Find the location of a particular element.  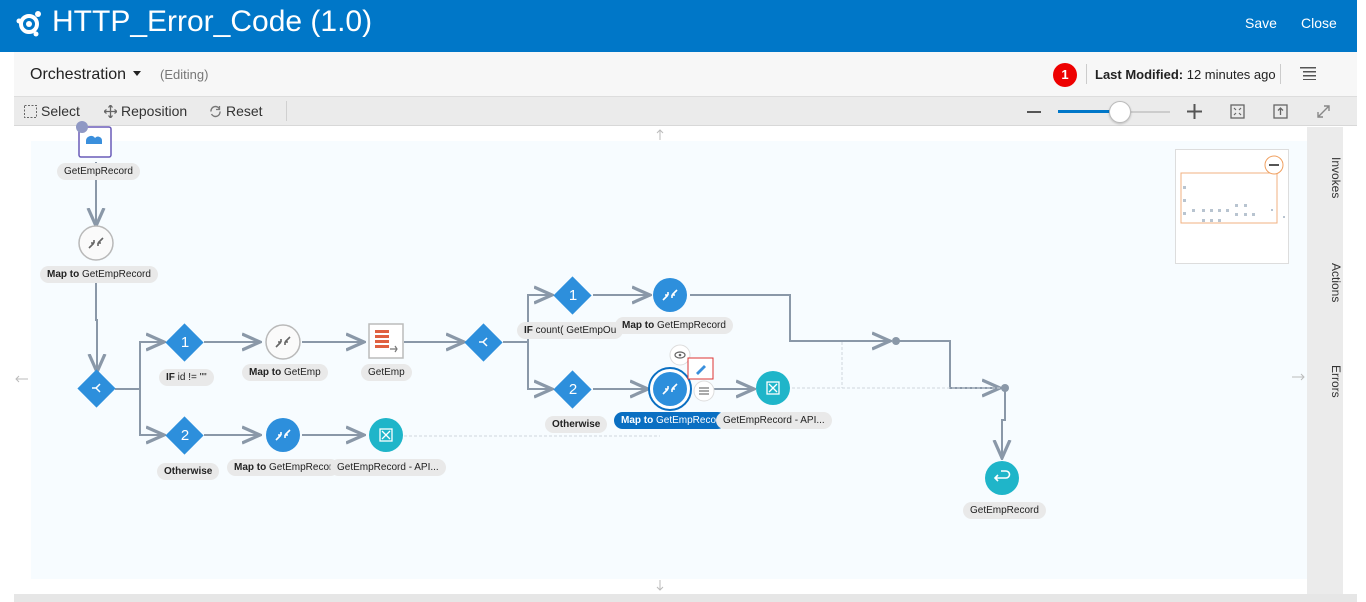

node-label: IF id != "" is located at coordinates (186, 377).